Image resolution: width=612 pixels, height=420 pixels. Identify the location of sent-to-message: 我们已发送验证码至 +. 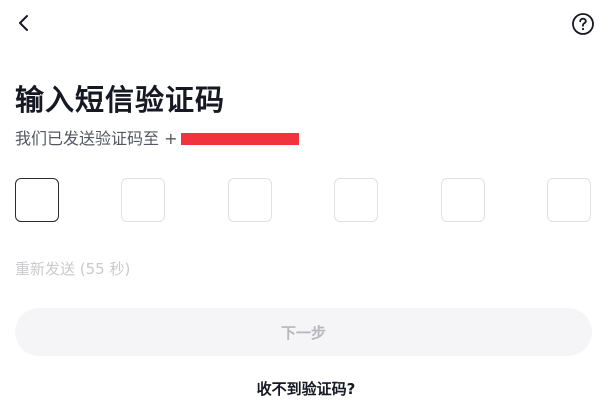
(157, 139).